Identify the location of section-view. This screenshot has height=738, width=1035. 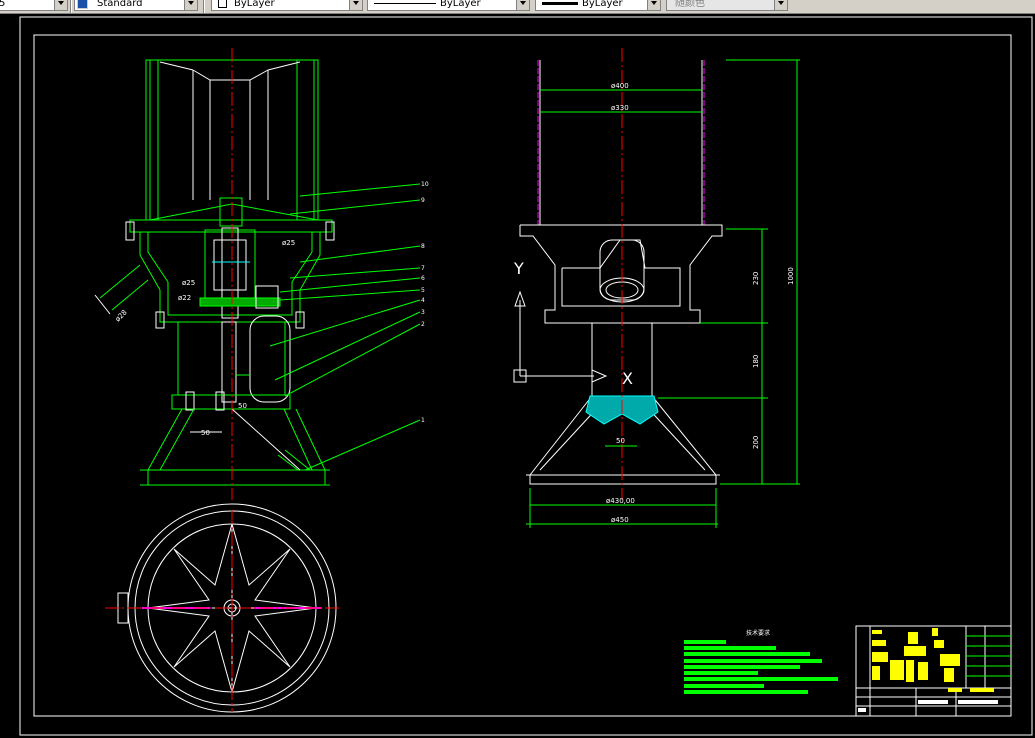
(214, 272).